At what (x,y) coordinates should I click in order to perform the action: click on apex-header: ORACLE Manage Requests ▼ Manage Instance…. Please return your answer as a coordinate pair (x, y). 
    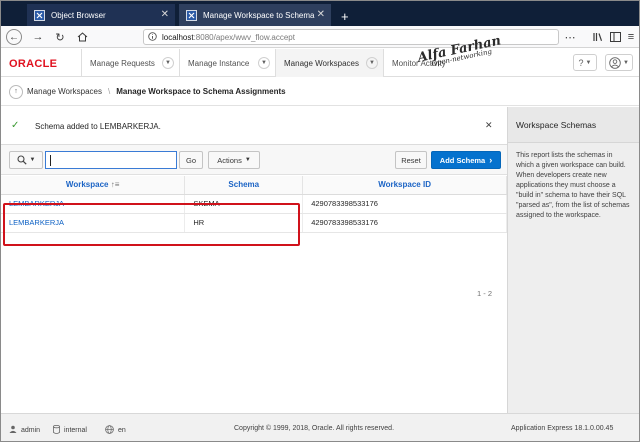
    Looking at the image, I should click on (320, 63).